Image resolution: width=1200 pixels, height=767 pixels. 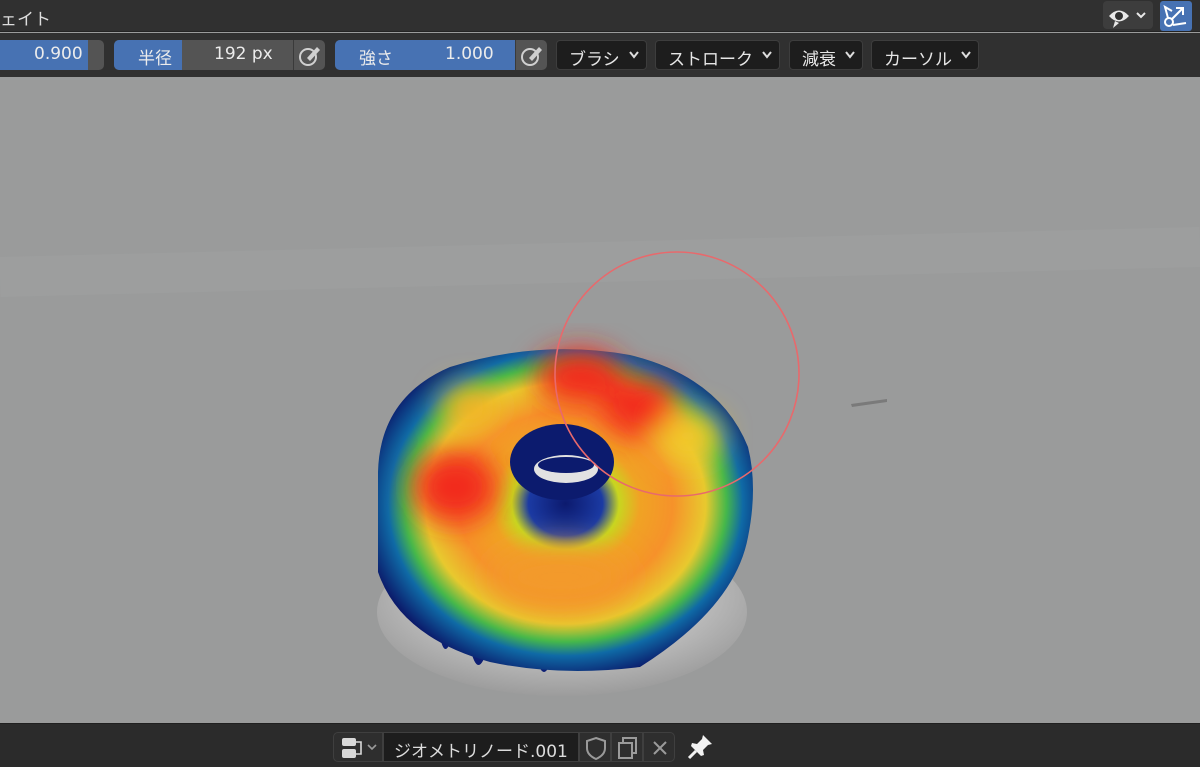 I want to click on weight-field: 0.900, so click(x=52, y=55).